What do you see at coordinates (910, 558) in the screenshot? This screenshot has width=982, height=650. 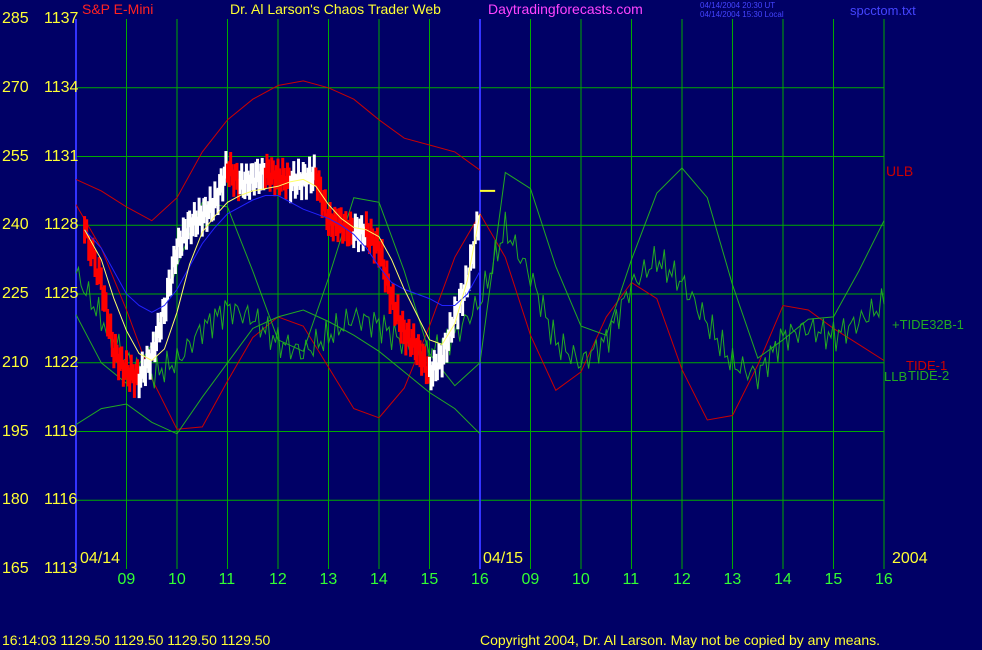 I see `date-label-year: 2004` at bounding box center [910, 558].